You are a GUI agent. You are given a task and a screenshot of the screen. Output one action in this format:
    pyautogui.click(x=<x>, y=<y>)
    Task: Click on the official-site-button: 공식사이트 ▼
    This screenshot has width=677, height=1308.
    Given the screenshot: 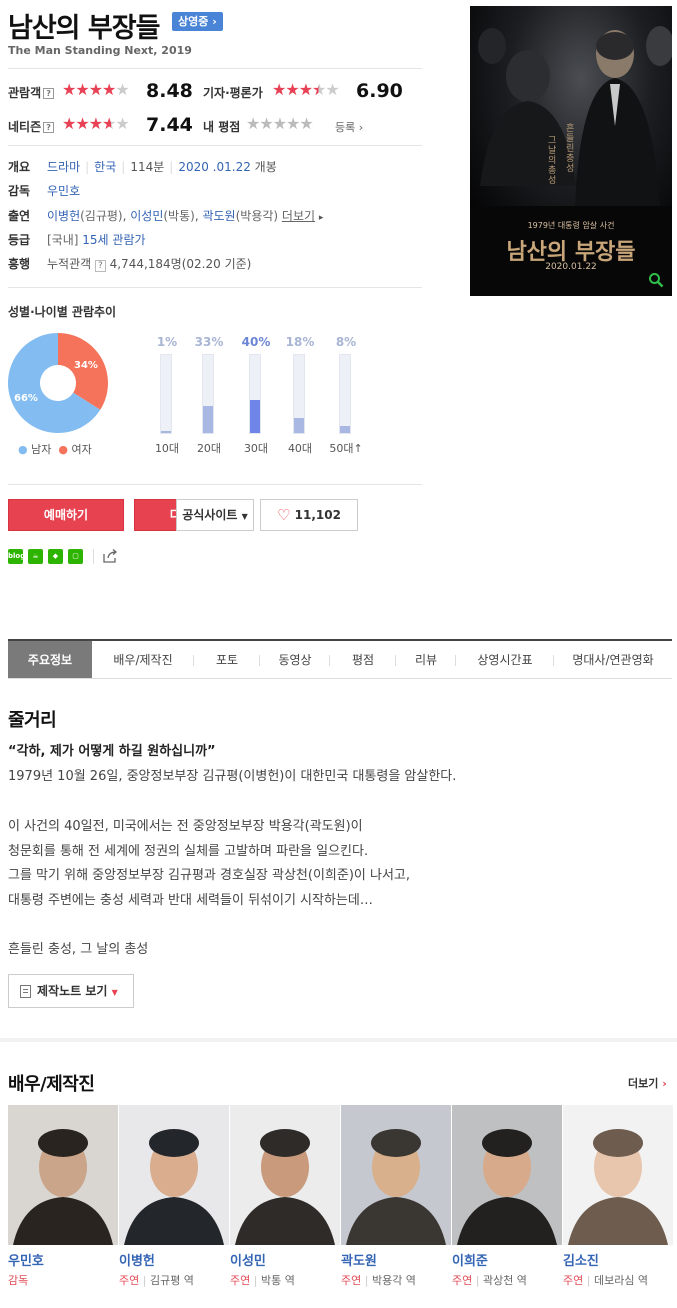 What is the action you would take?
    pyautogui.click(x=215, y=515)
    